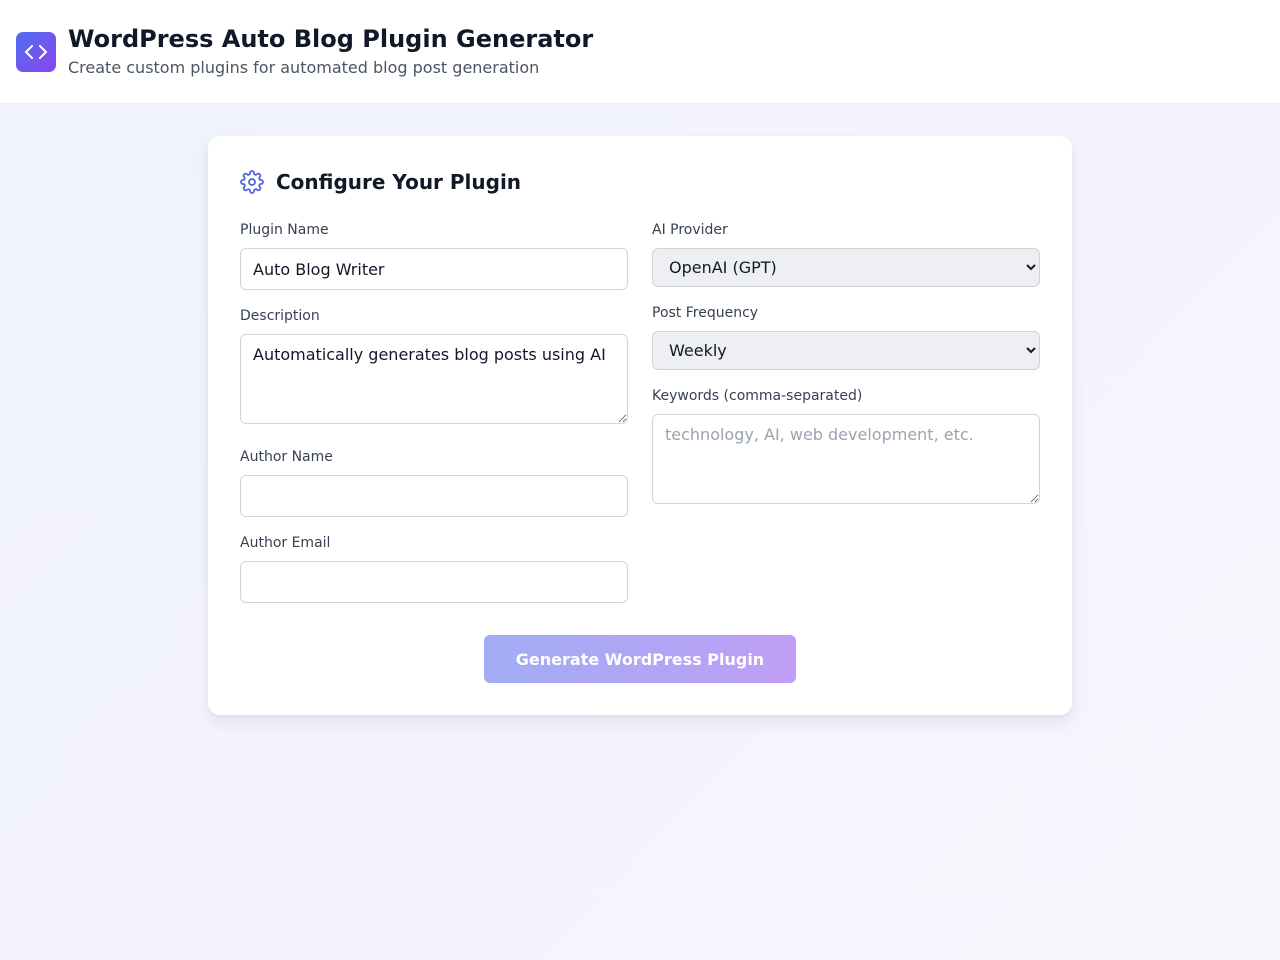  What do you see at coordinates (690, 230) in the screenshot?
I see `ai-provider-label: AI Provider` at bounding box center [690, 230].